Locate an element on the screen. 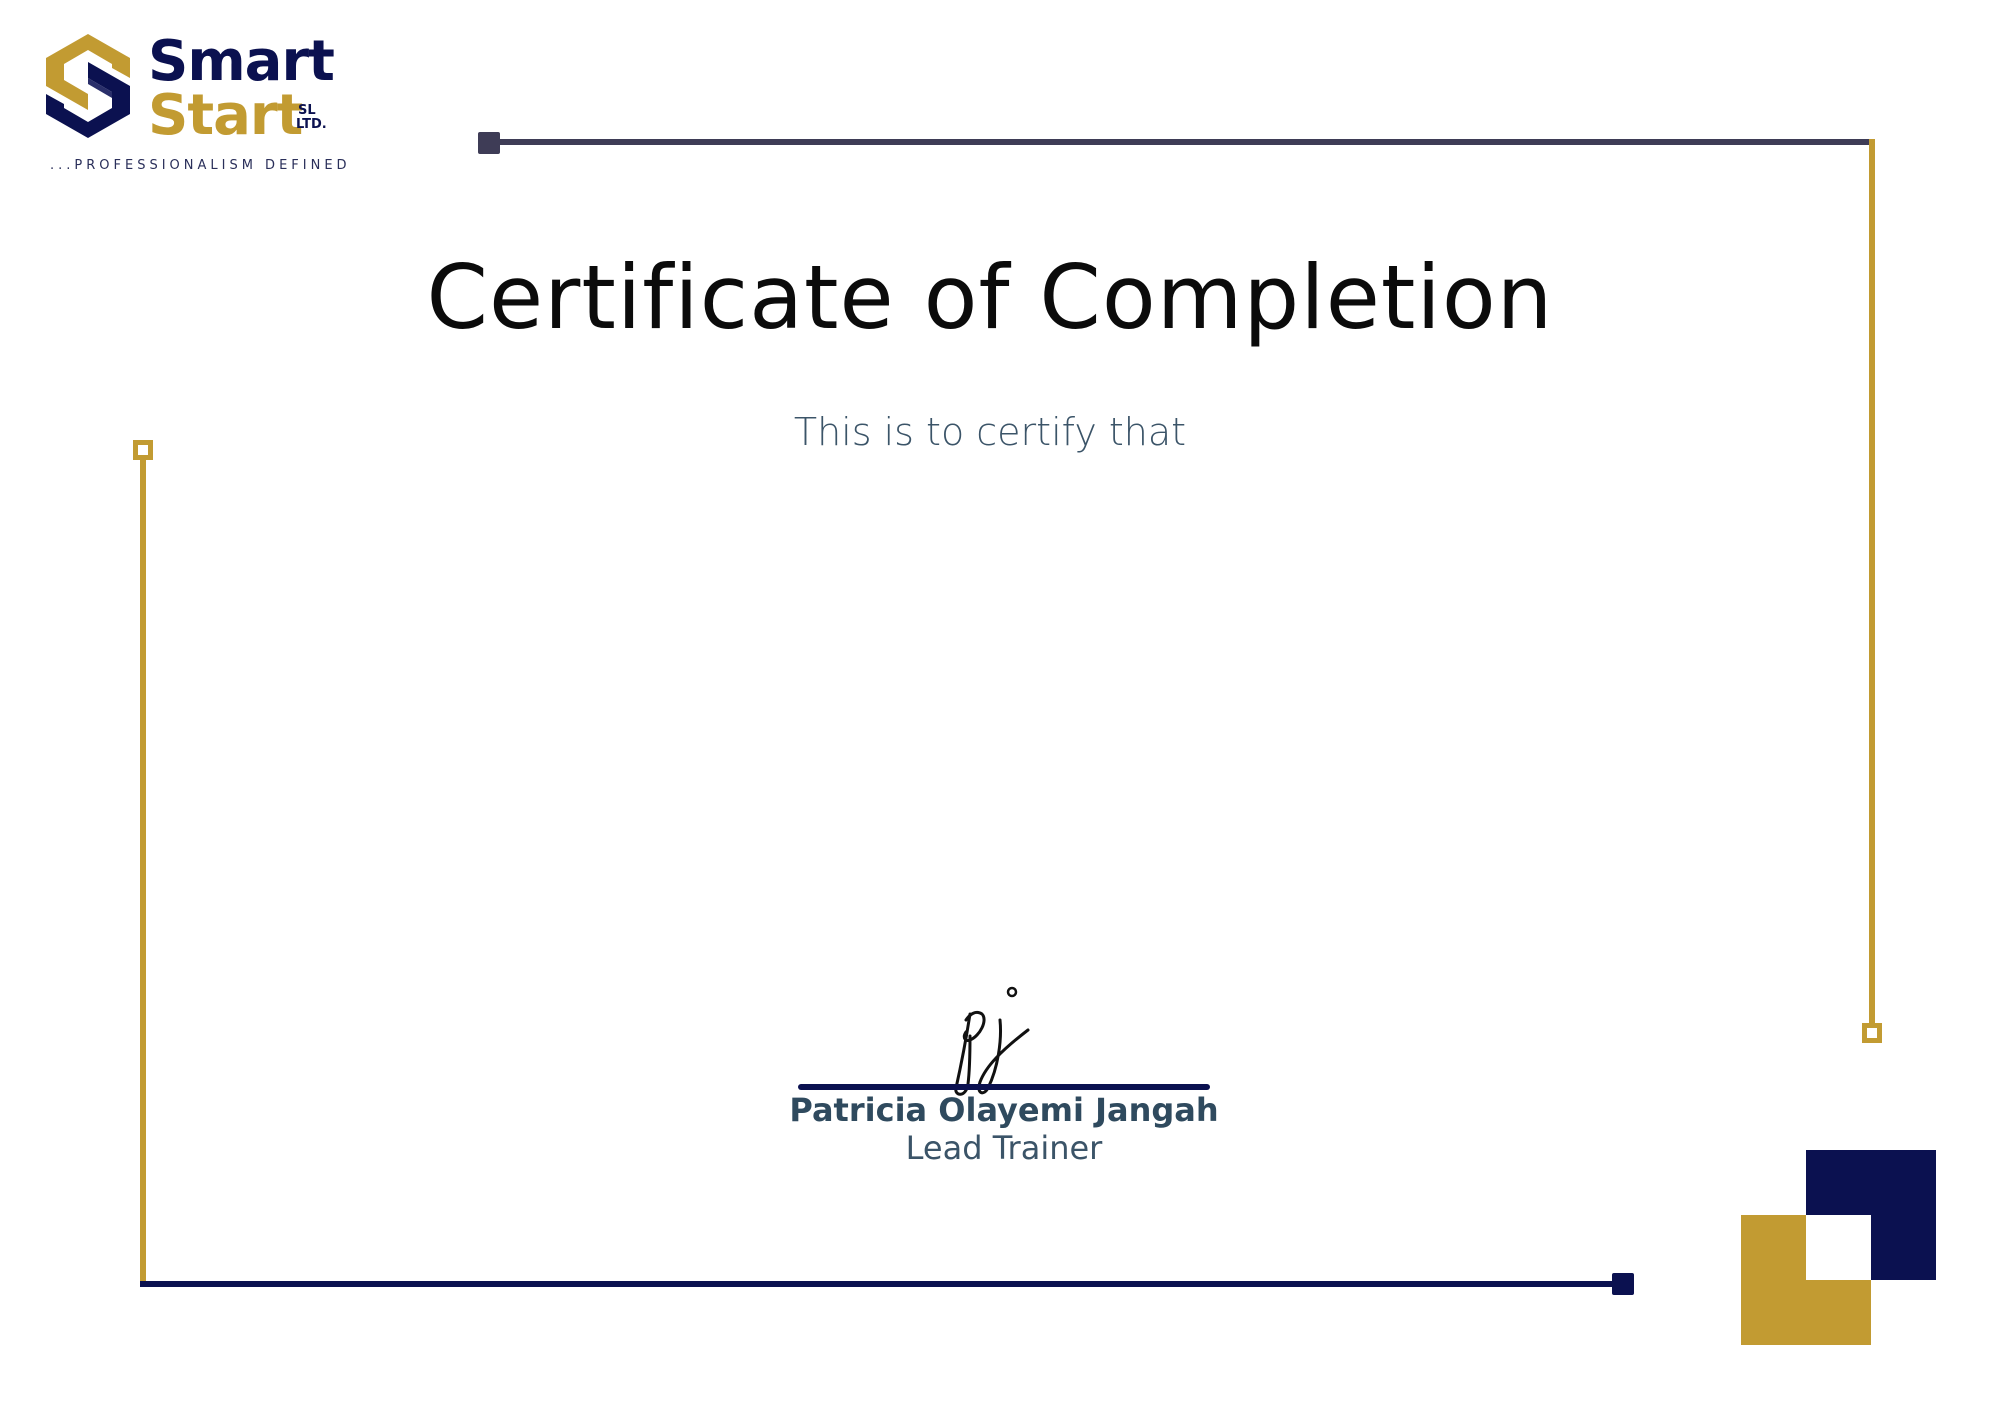  logo-text-start: Start is located at coordinates (225, 115).